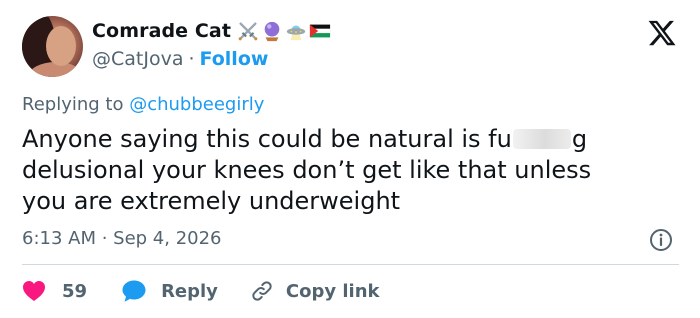 This screenshot has height=318, width=700. I want to click on crossed-swords-icon, so click(248, 31).